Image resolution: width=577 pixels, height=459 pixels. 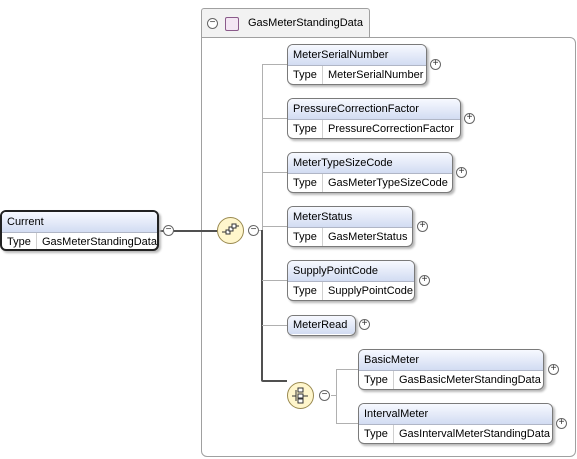 I want to click on element-current: Current Type GasMeterStandingData, so click(x=79, y=230).